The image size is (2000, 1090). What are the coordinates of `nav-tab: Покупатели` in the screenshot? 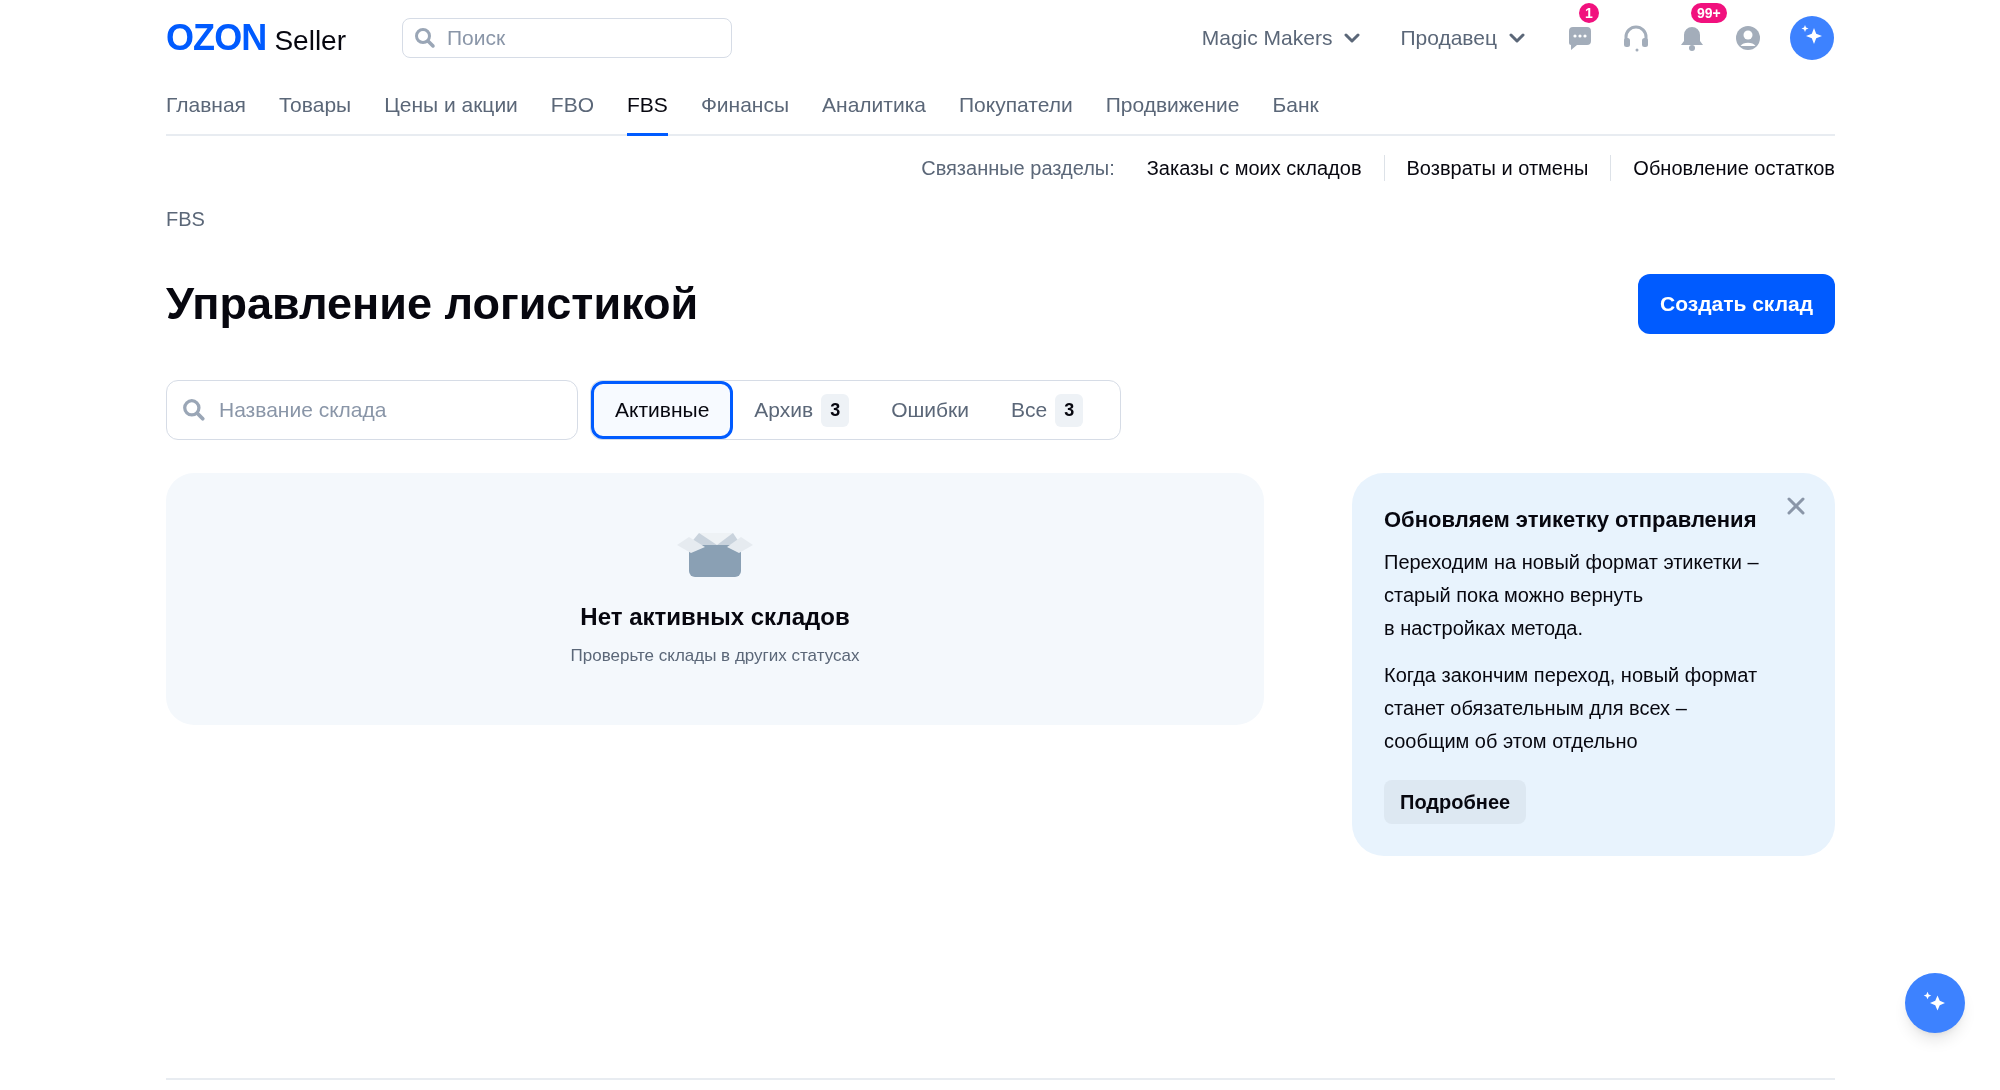 It's located at (1016, 106).